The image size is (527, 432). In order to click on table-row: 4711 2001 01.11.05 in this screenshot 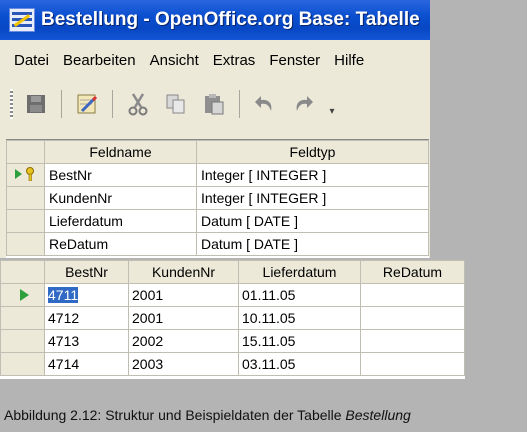, I will do `click(232, 295)`.